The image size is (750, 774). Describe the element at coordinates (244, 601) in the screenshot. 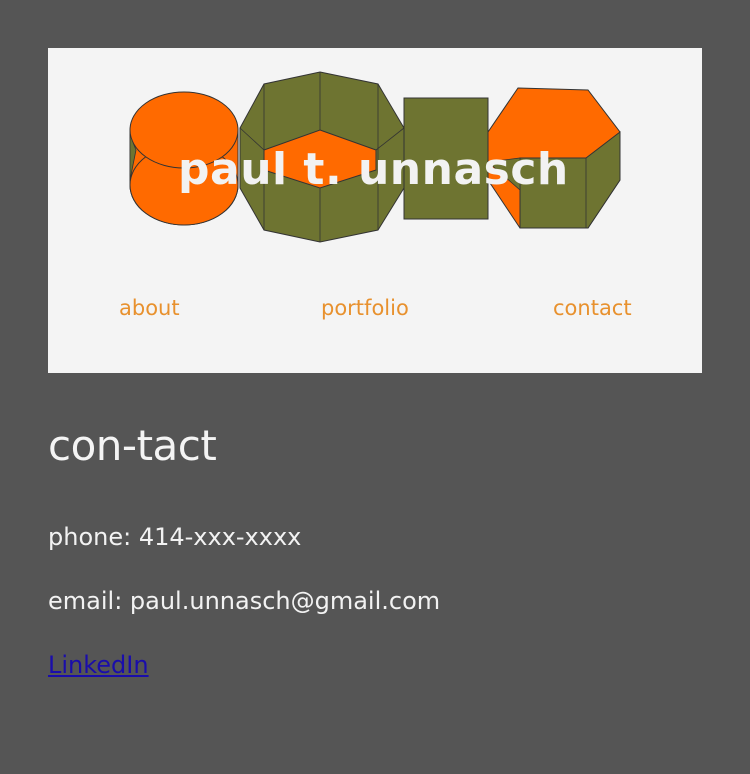

I see `email-line: email: paul.unnasch@gmail.com` at that location.